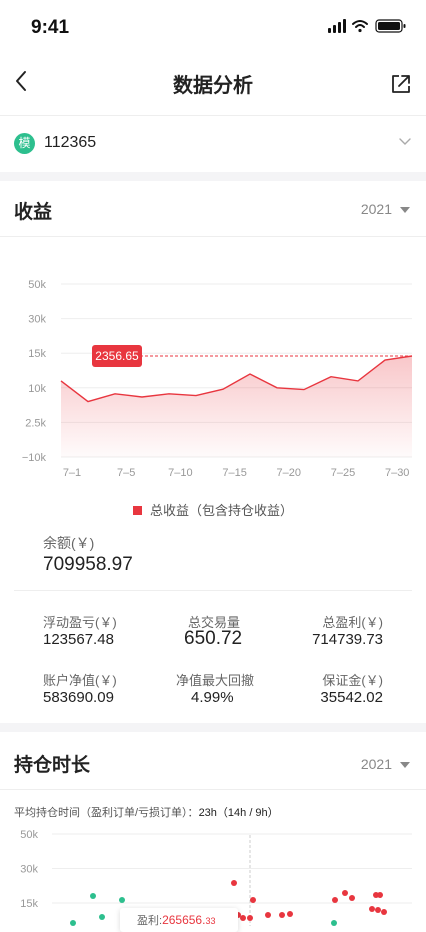 The width and height of the screenshot is (426, 932). What do you see at coordinates (343, 473) in the screenshot?
I see `x-tick-label: 7–25` at bounding box center [343, 473].